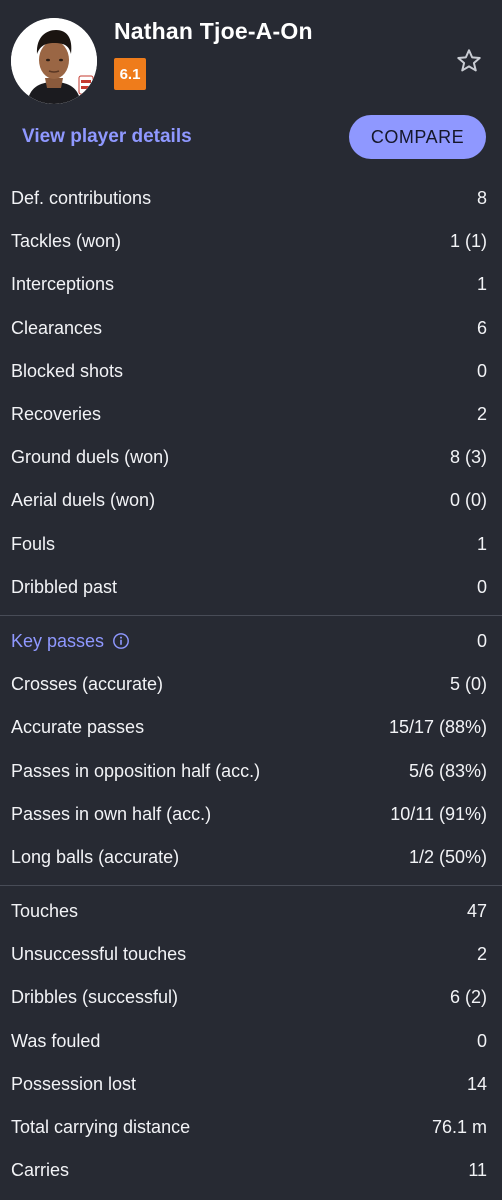  I want to click on stat-value: 0 (0), so click(468, 500).